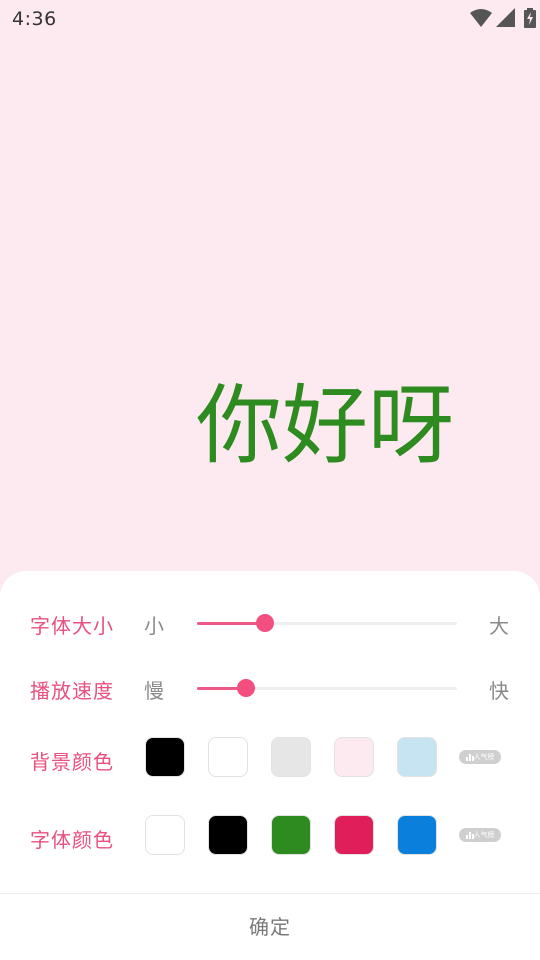 This screenshot has width=540, height=960. What do you see at coordinates (505, 17) in the screenshot?
I see `signal-icon` at bounding box center [505, 17].